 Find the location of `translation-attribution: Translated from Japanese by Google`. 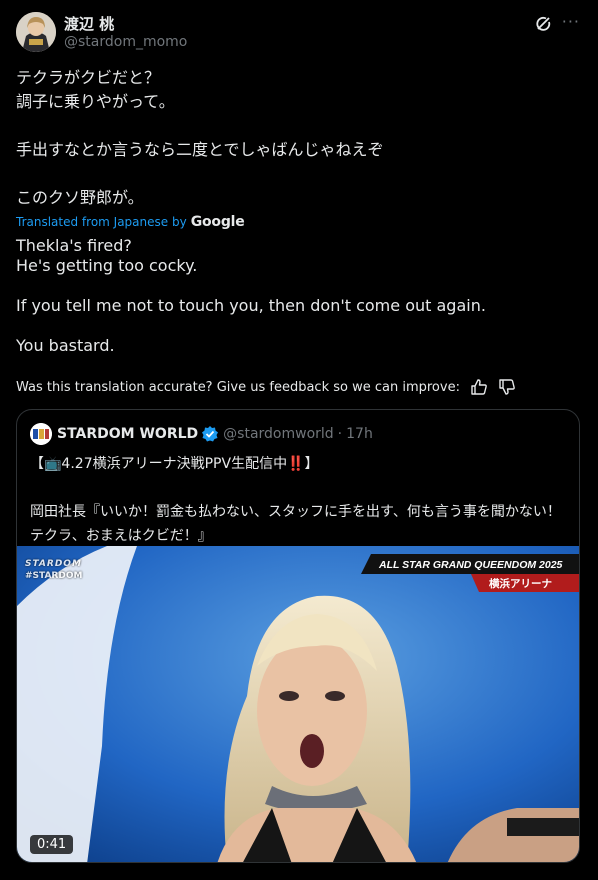

translation-attribution: Translated from Japanese by Google is located at coordinates (130, 222).